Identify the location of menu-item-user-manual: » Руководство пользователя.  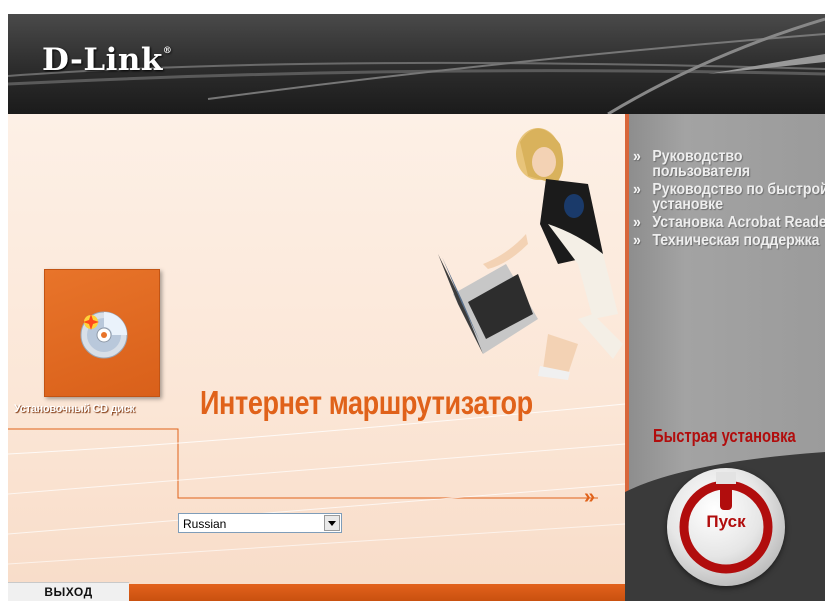
(729, 164).